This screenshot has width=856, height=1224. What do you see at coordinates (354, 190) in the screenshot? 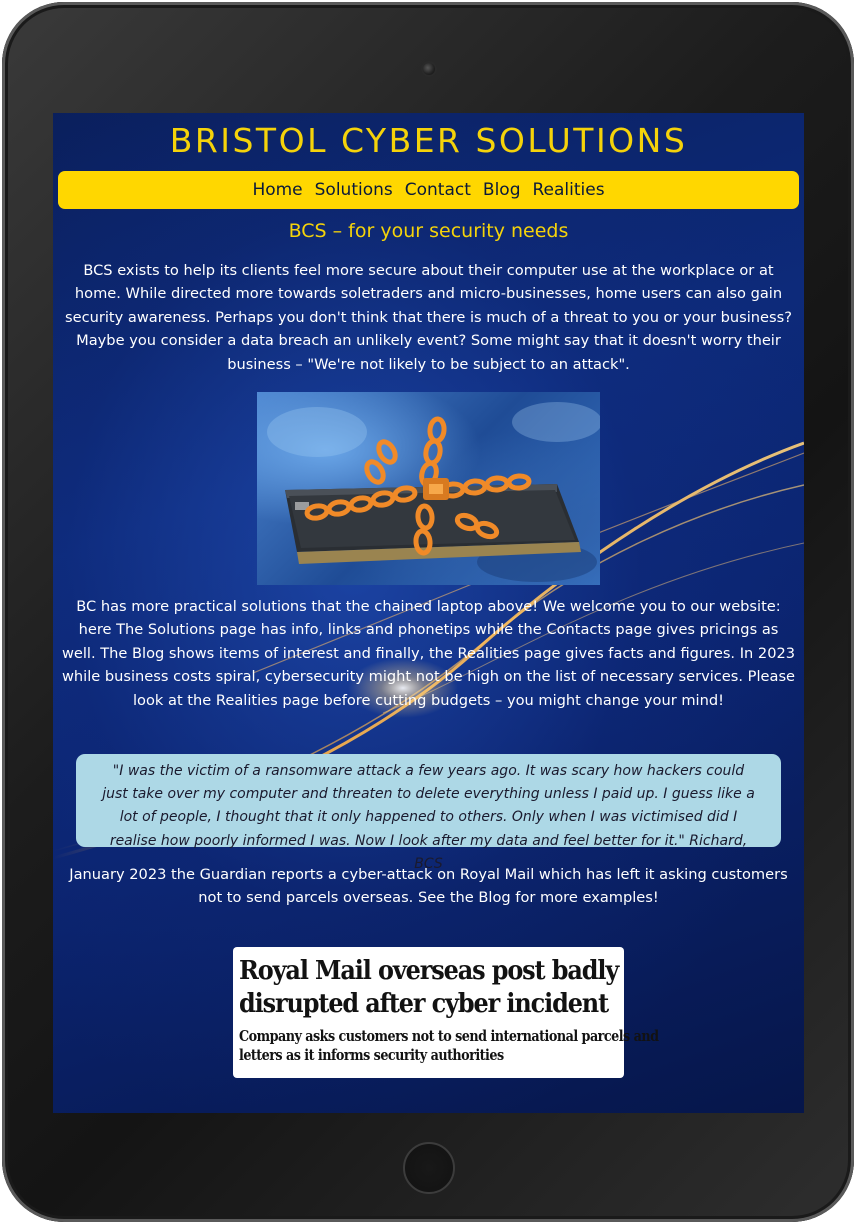
I see `nav-item-solutions: Solutions` at bounding box center [354, 190].